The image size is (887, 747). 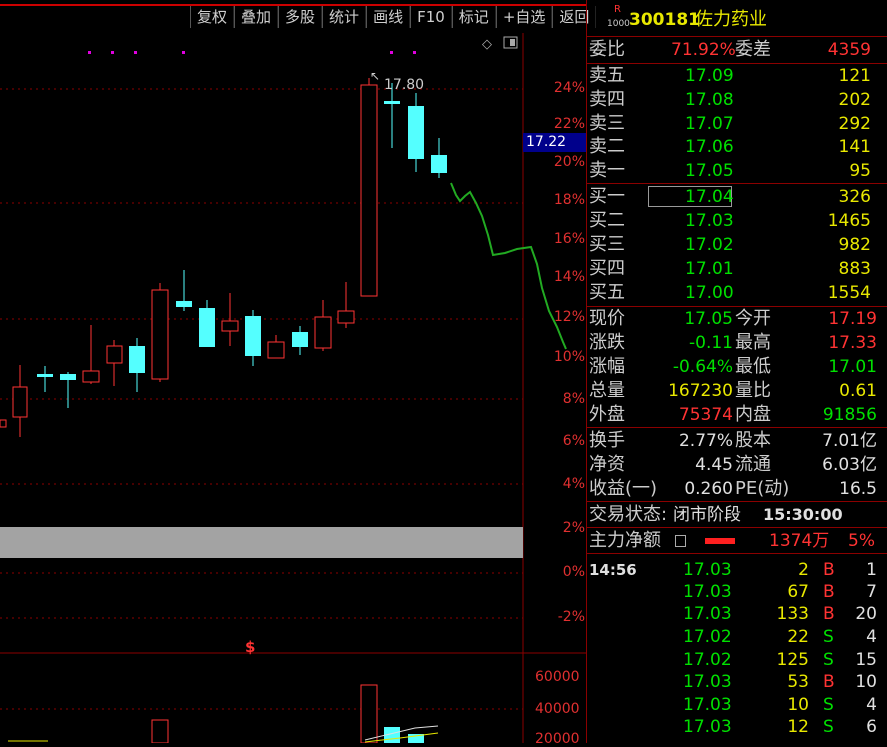 I want to click on flow-bar, so click(x=720, y=541).